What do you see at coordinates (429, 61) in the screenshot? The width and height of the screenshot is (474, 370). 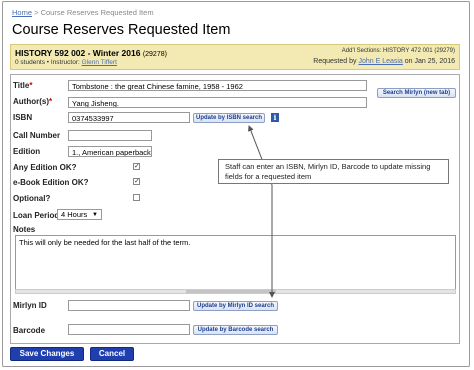 I see `requested-date: on Jan 25, 2016` at bounding box center [429, 61].